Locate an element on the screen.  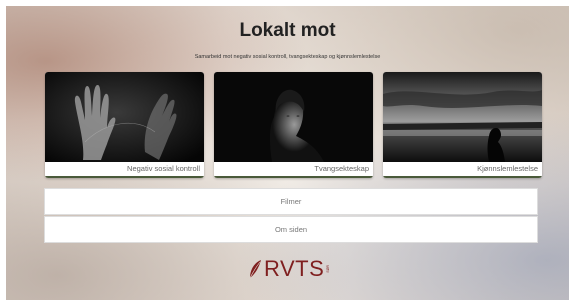
card-kjonnslemlestelse: Kjønnslemlestelse is located at coordinates (462, 125).